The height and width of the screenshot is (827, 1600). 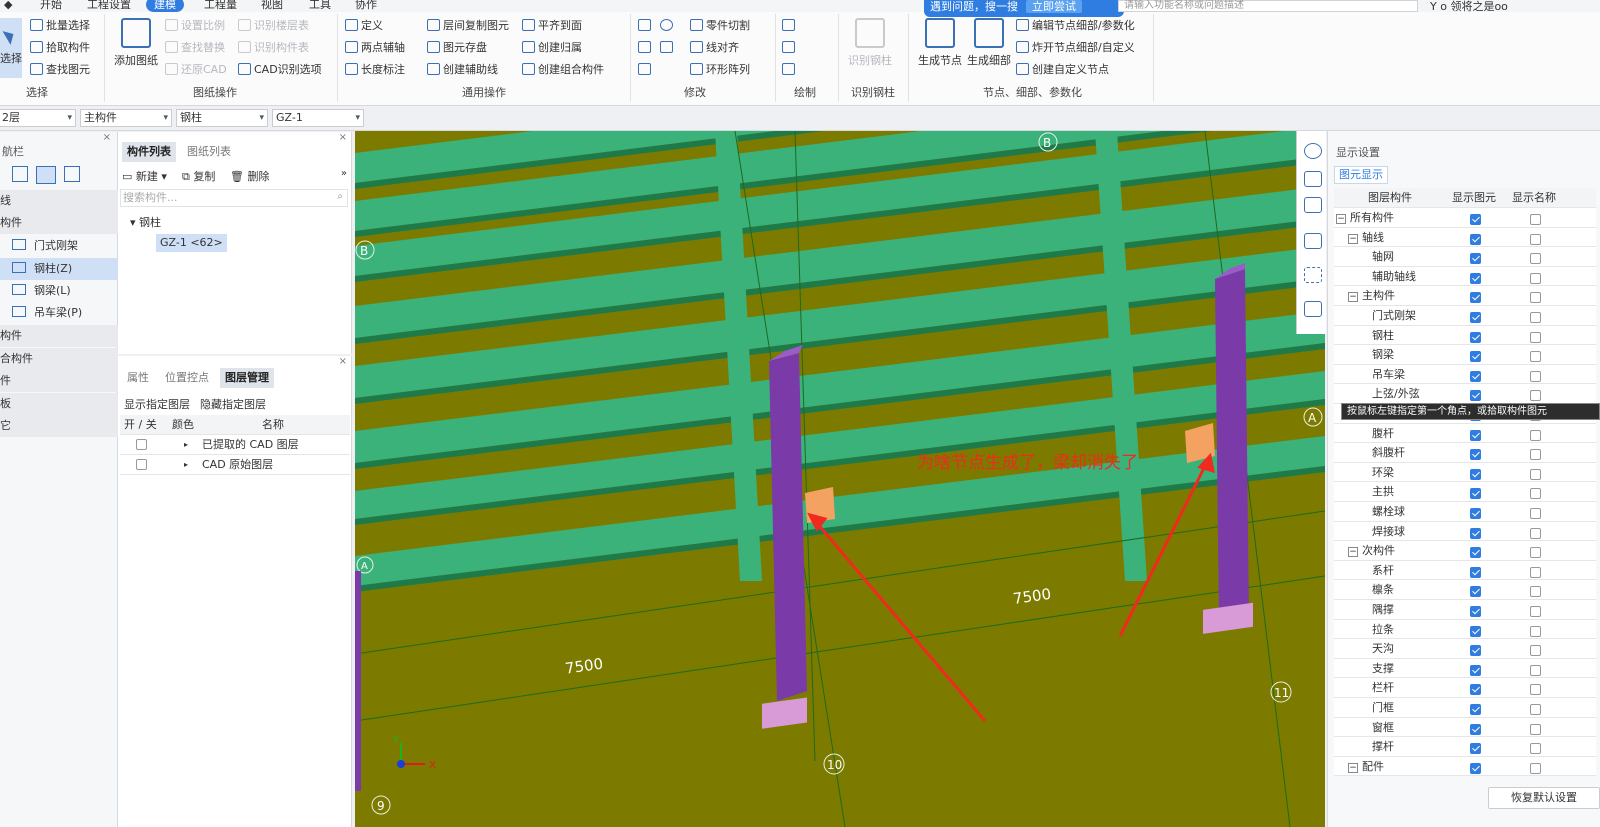 What do you see at coordinates (196, 70) in the screenshot?
I see `restore-cad-button: 还原CAD` at bounding box center [196, 70].